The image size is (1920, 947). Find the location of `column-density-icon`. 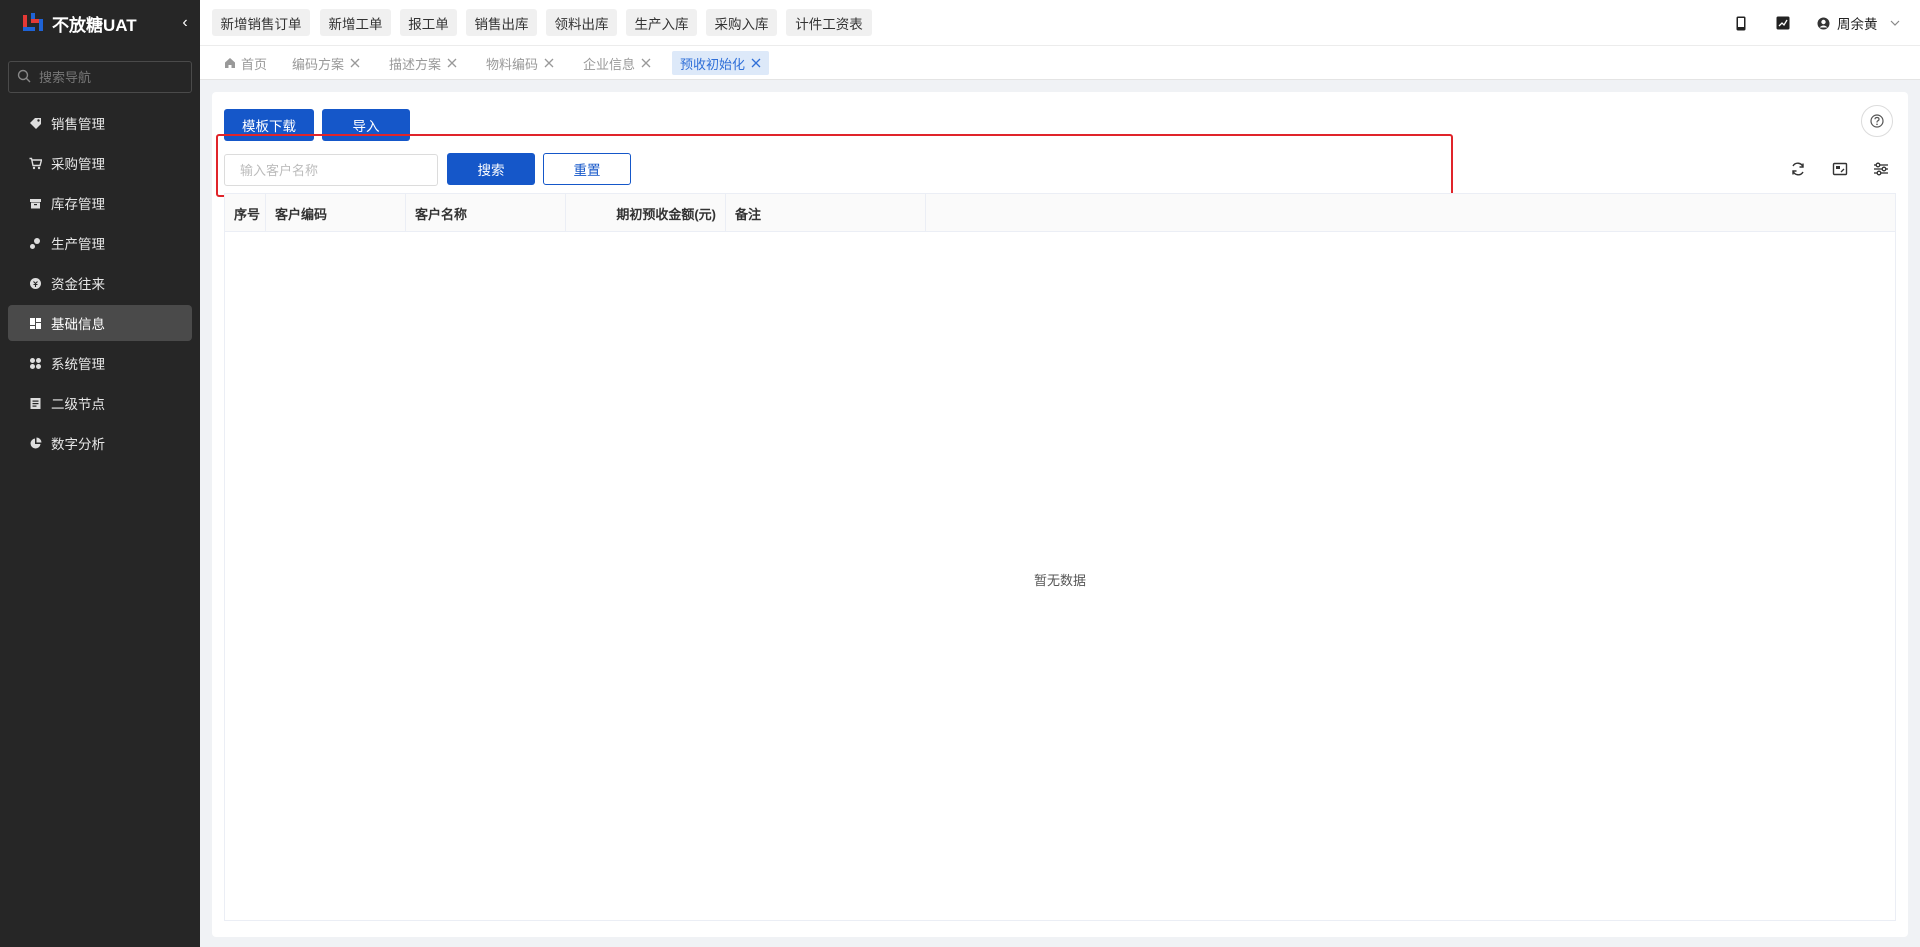

column-density-icon is located at coordinates (1840, 169).